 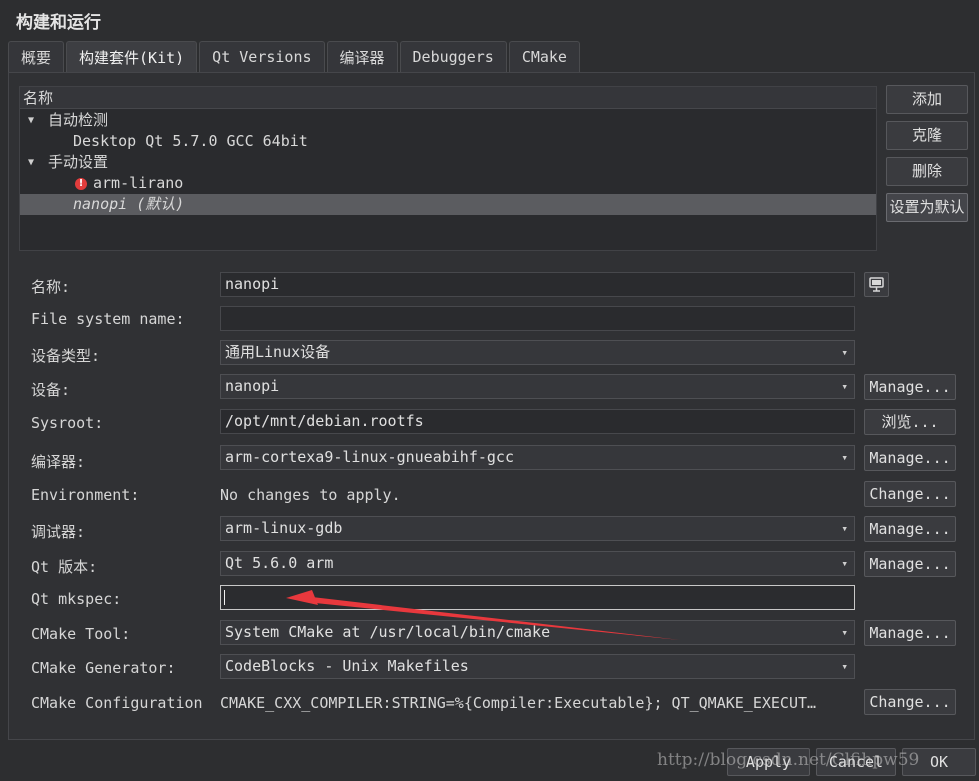 I want to click on qt-mkspec-field, so click(x=537, y=597).